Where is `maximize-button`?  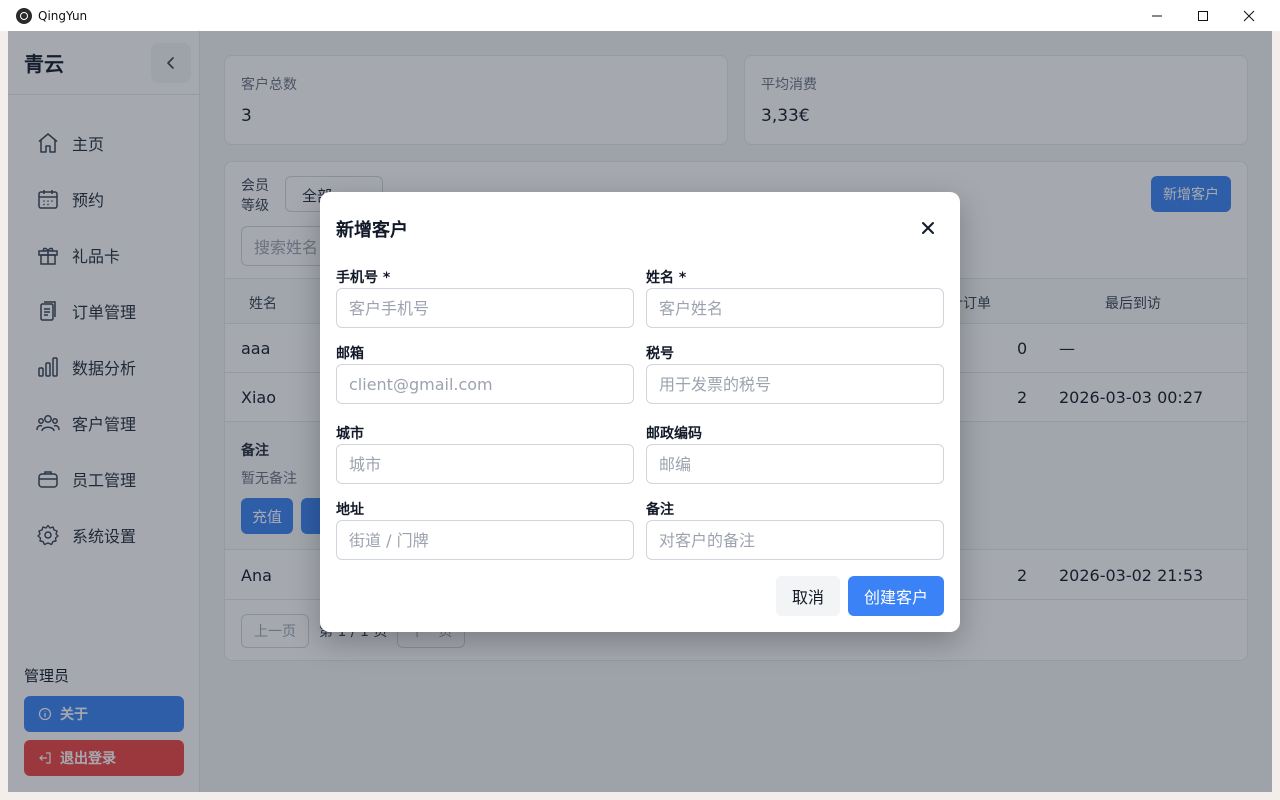
maximize-button is located at coordinates (1203, 15).